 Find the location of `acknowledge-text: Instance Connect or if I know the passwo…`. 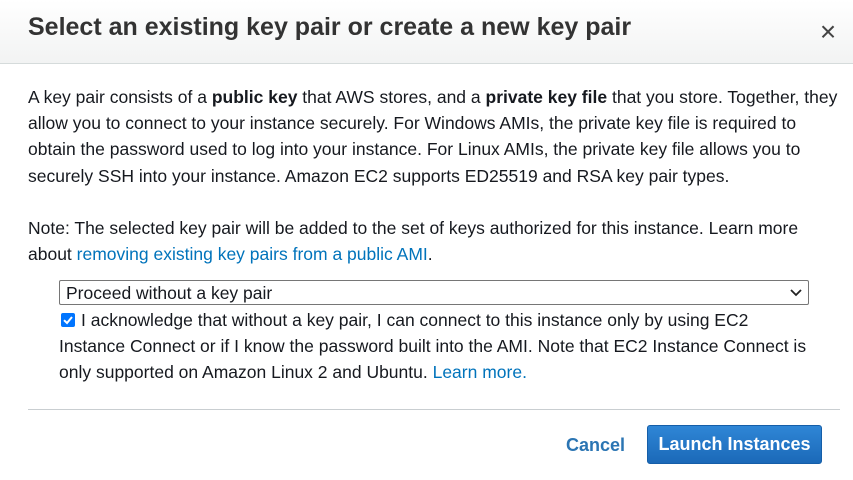

acknowledge-text: Instance Connect or if I know the passwo… is located at coordinates (433, 346).